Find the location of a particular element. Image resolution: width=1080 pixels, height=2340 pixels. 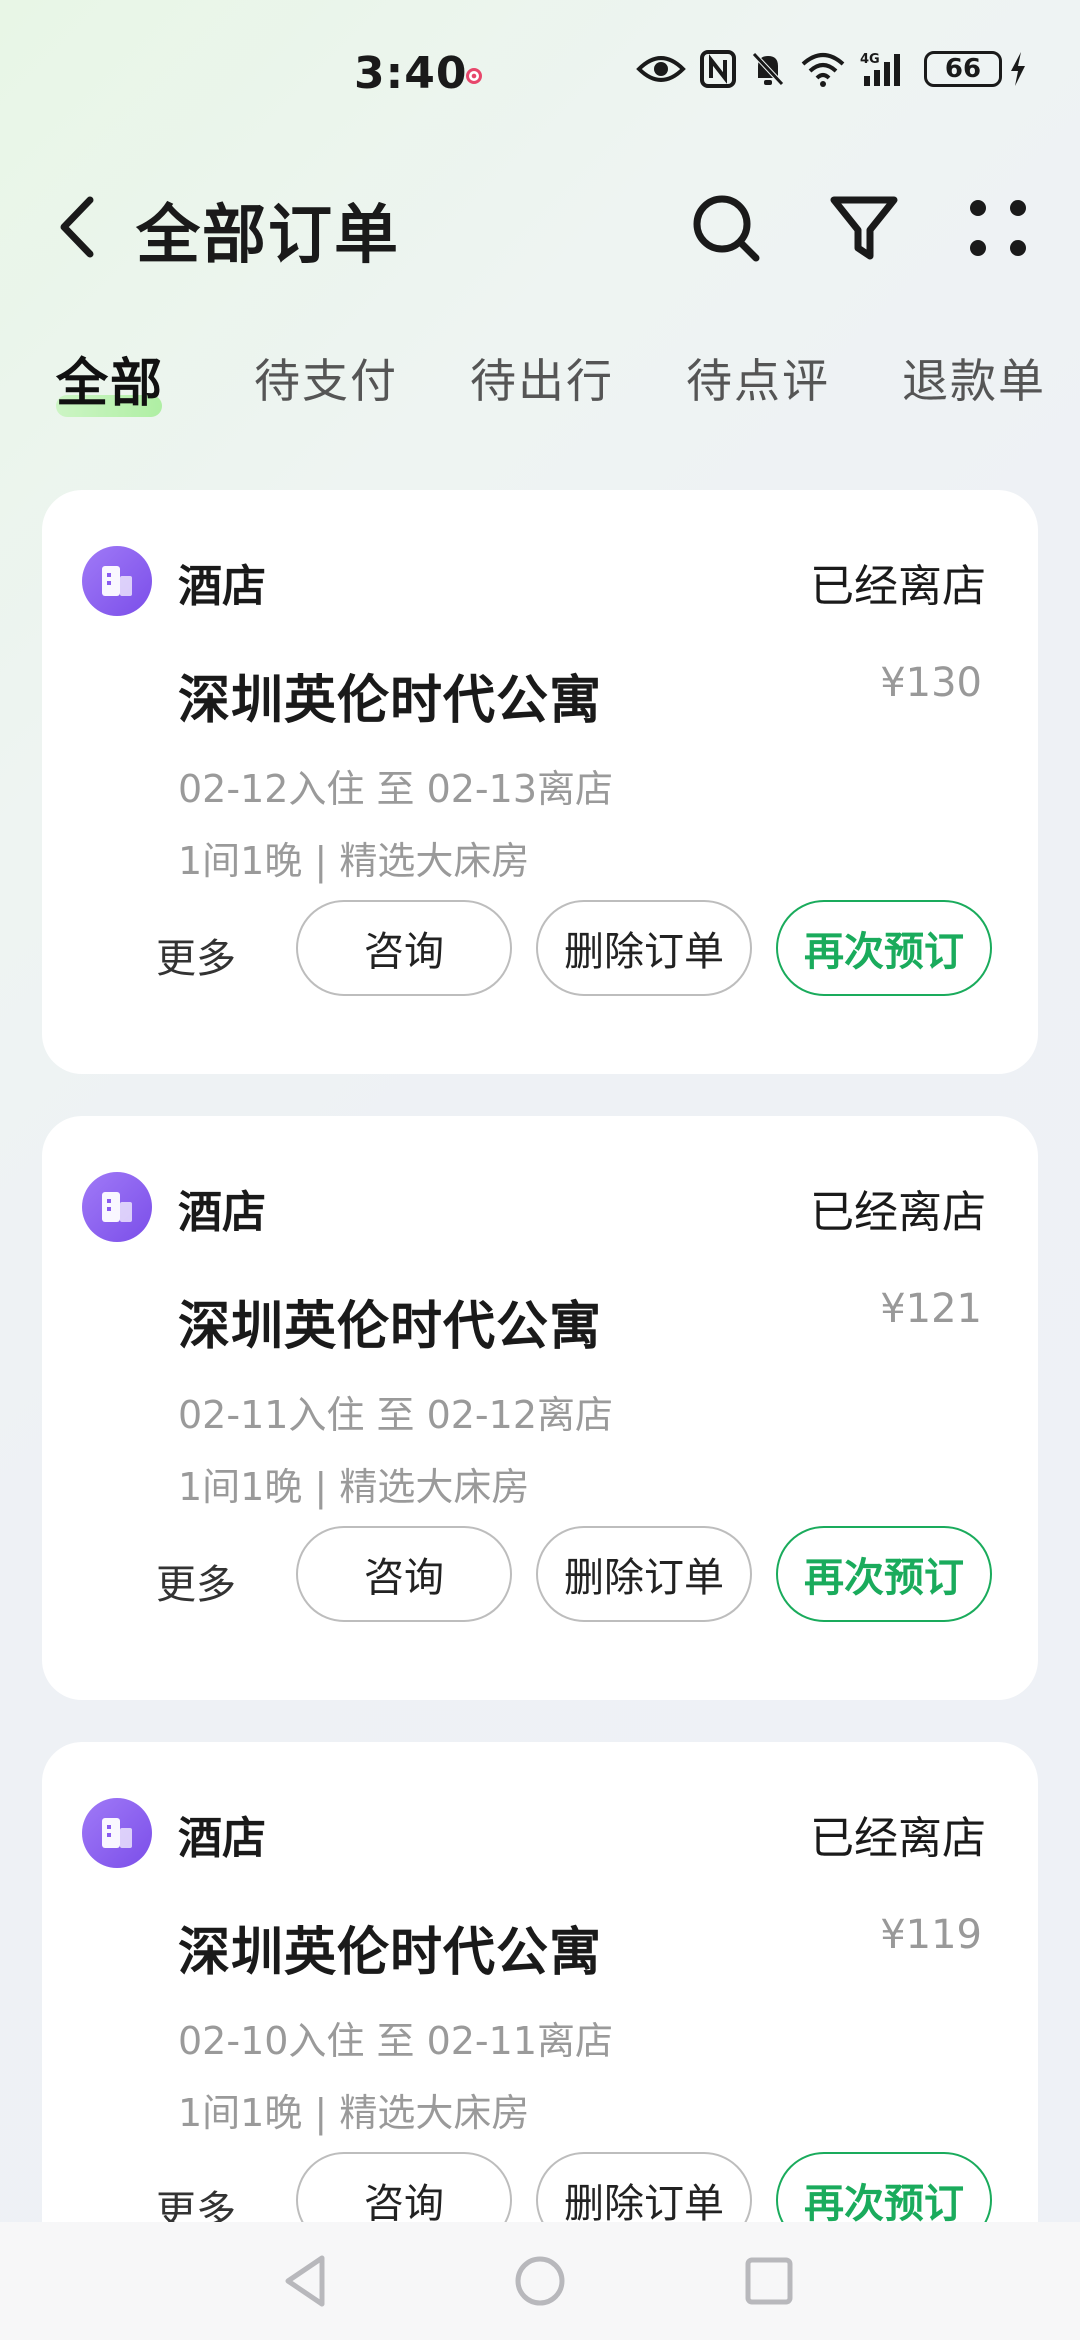

status-bar: 3:40 4G 66 is located at coordinates (540, 75).